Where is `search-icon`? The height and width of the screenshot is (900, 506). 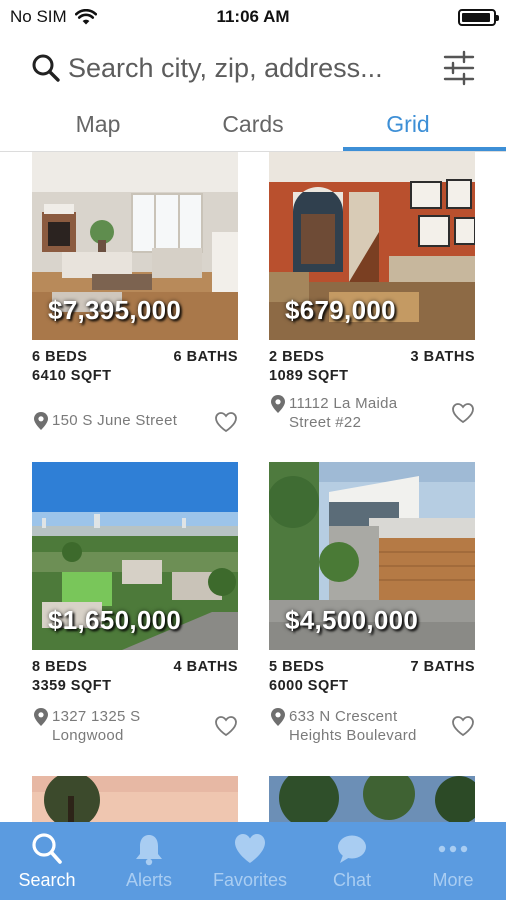 search-icon is located at coordinates (47, 848).